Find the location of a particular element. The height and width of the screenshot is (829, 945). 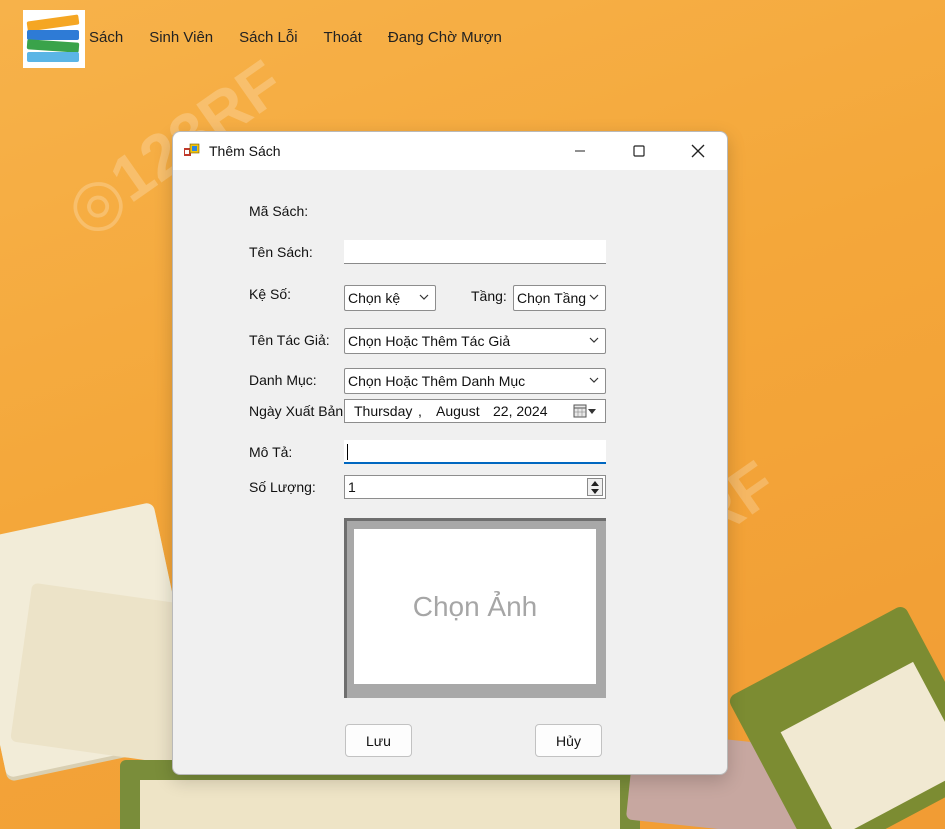

date-weekday: Thursday is located at coordinates (383, 411).